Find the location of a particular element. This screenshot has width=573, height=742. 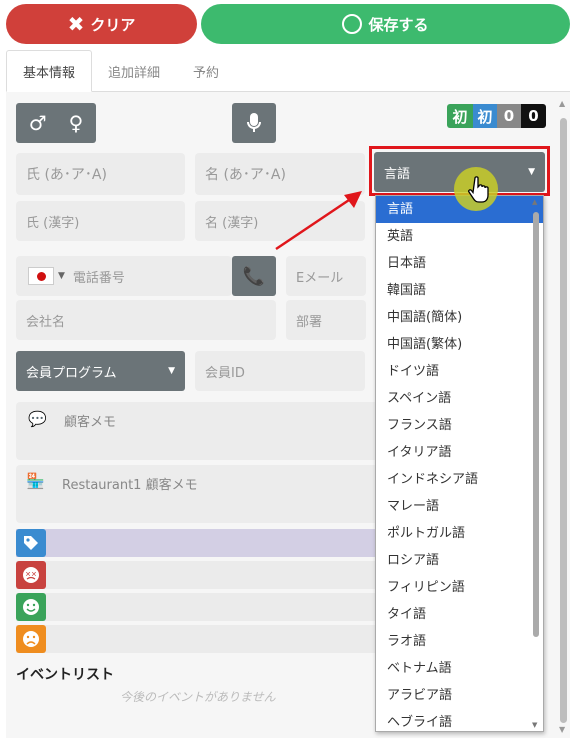

tab-reservation: 予約 is located at coordinates (206, 71).